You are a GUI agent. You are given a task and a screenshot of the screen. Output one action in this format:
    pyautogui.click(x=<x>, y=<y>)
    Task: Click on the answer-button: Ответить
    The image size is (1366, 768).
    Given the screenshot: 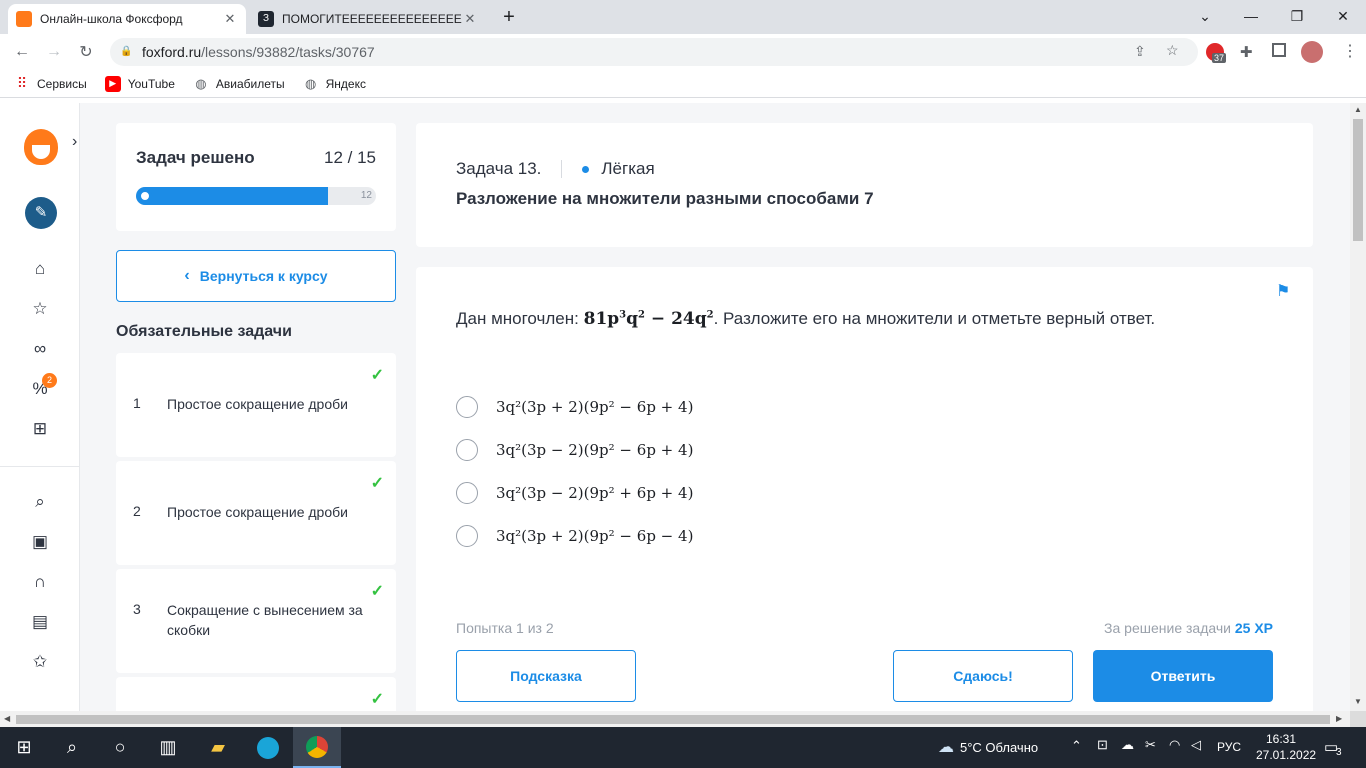 What is the action you would take?
    pyautogui.click(x=1183, y=676)
    